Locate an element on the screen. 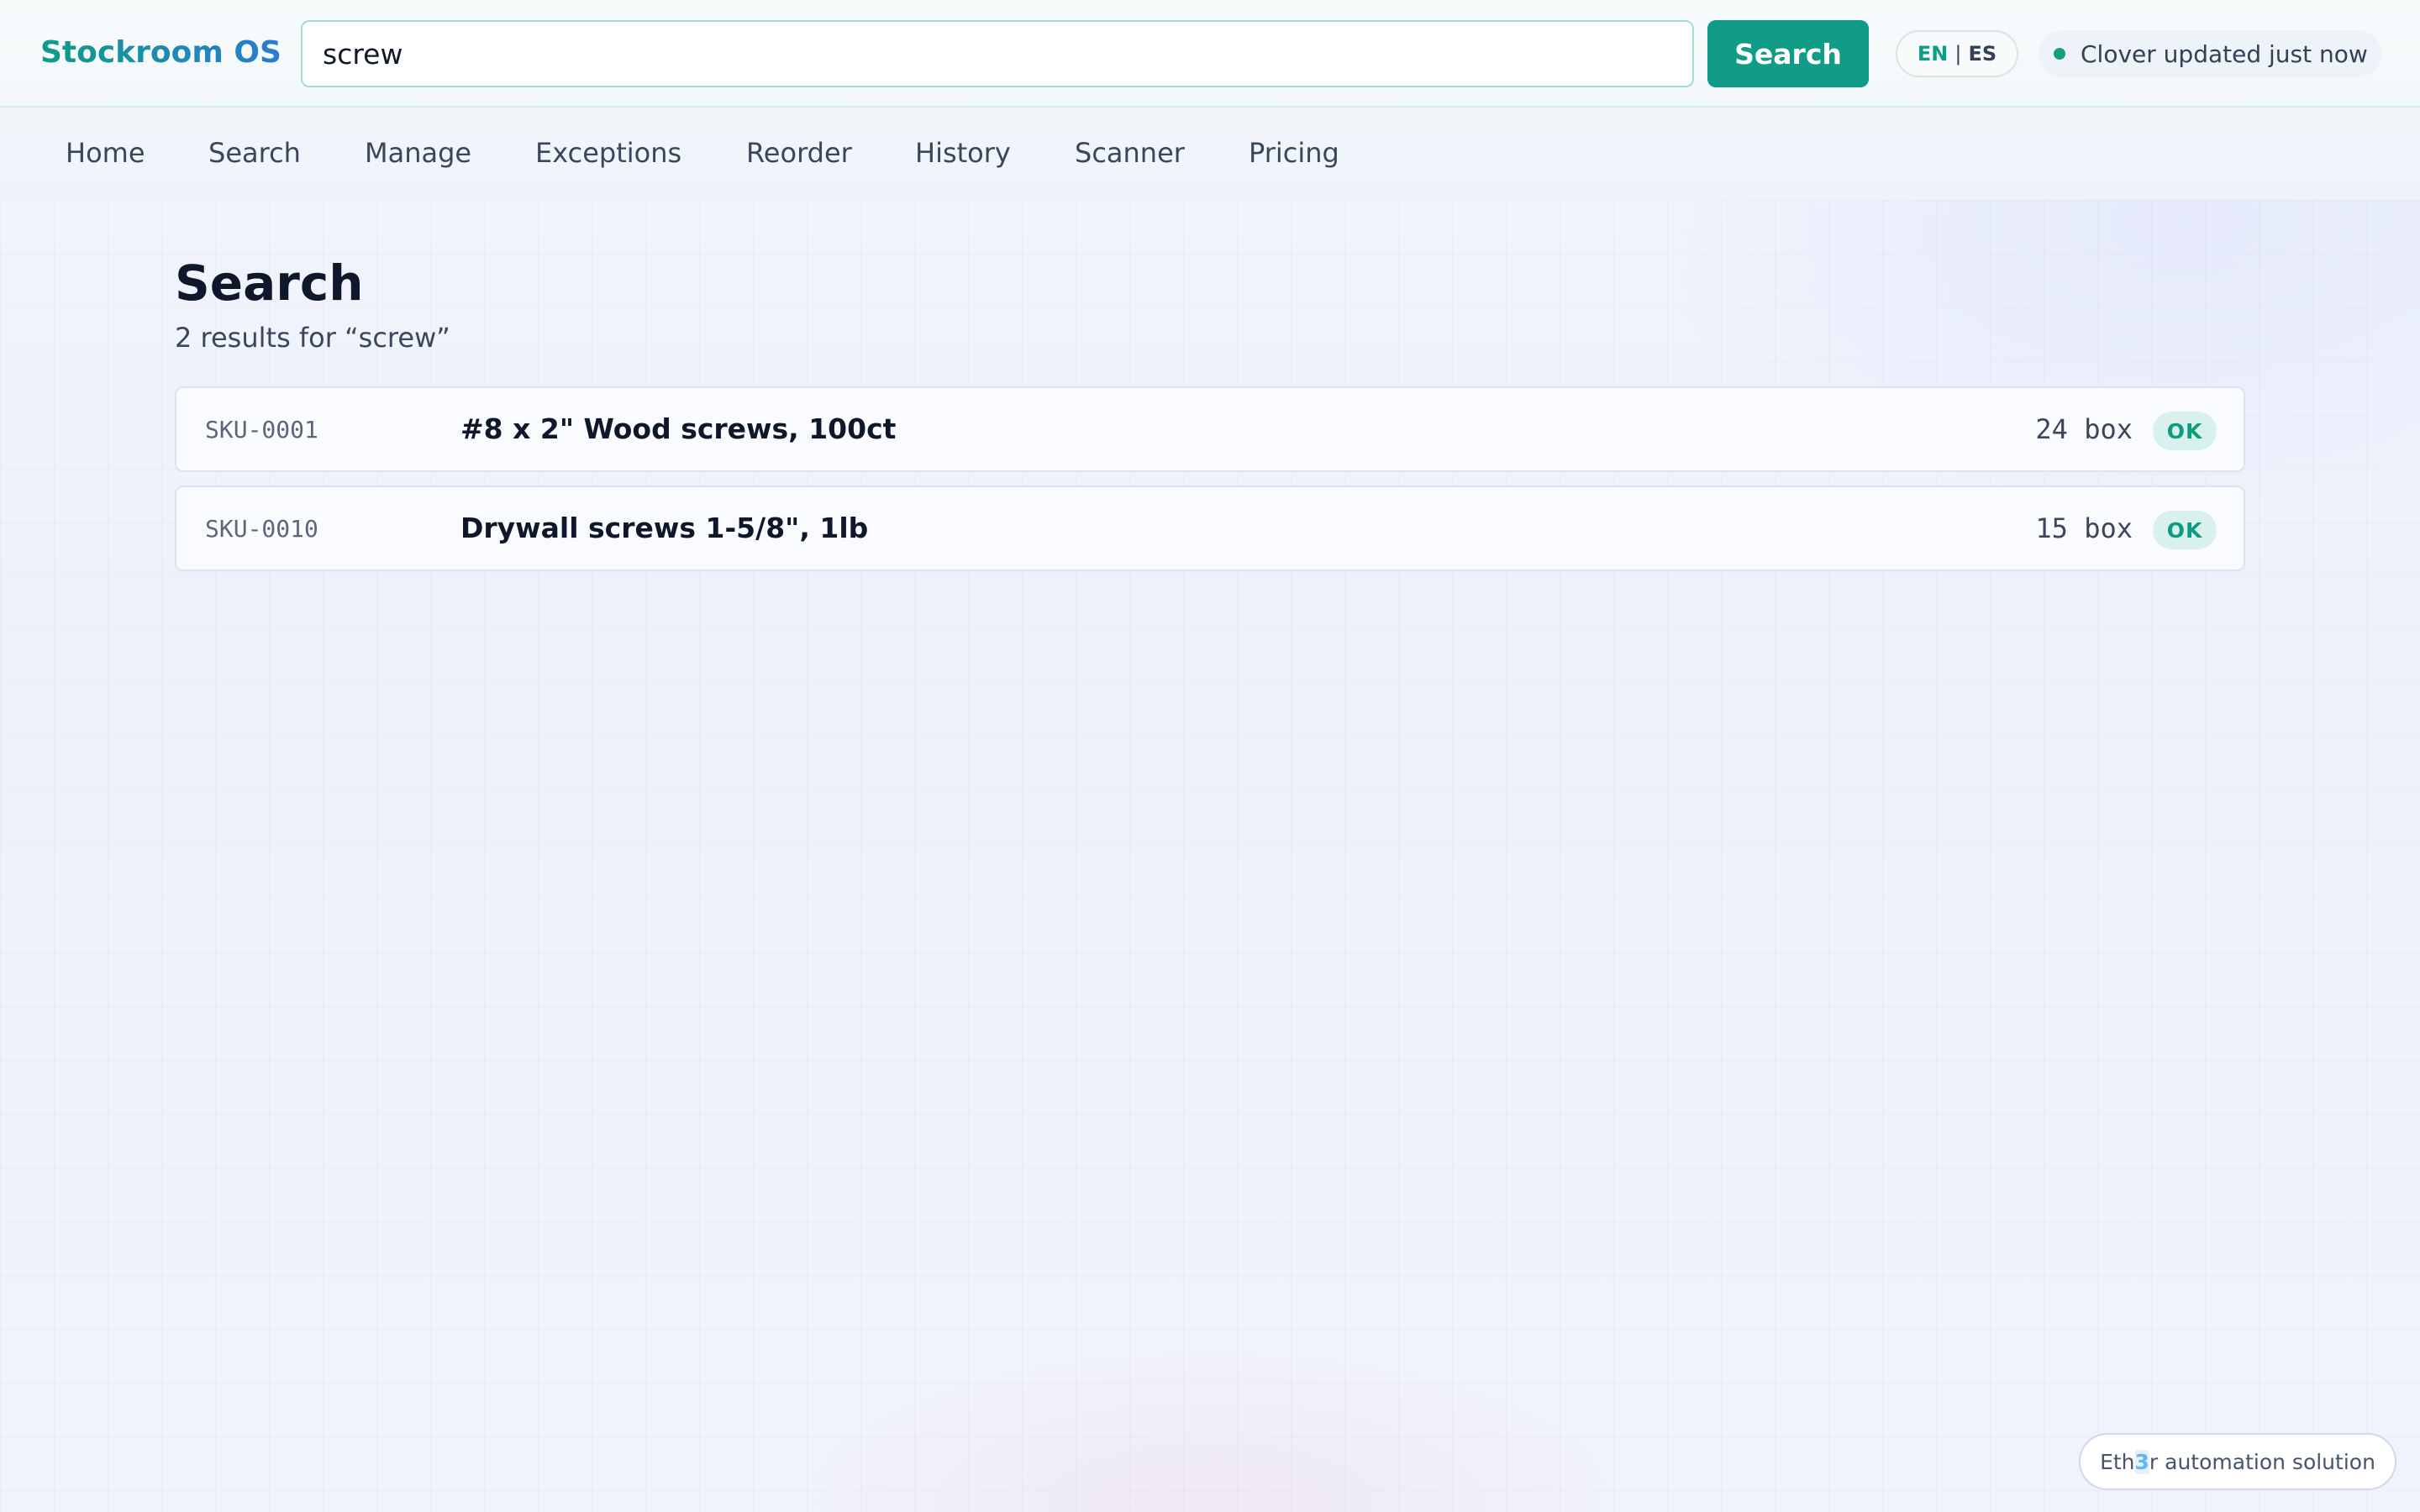  automation-badge-highlight: 3 is located at coordinates (2142, 1461).